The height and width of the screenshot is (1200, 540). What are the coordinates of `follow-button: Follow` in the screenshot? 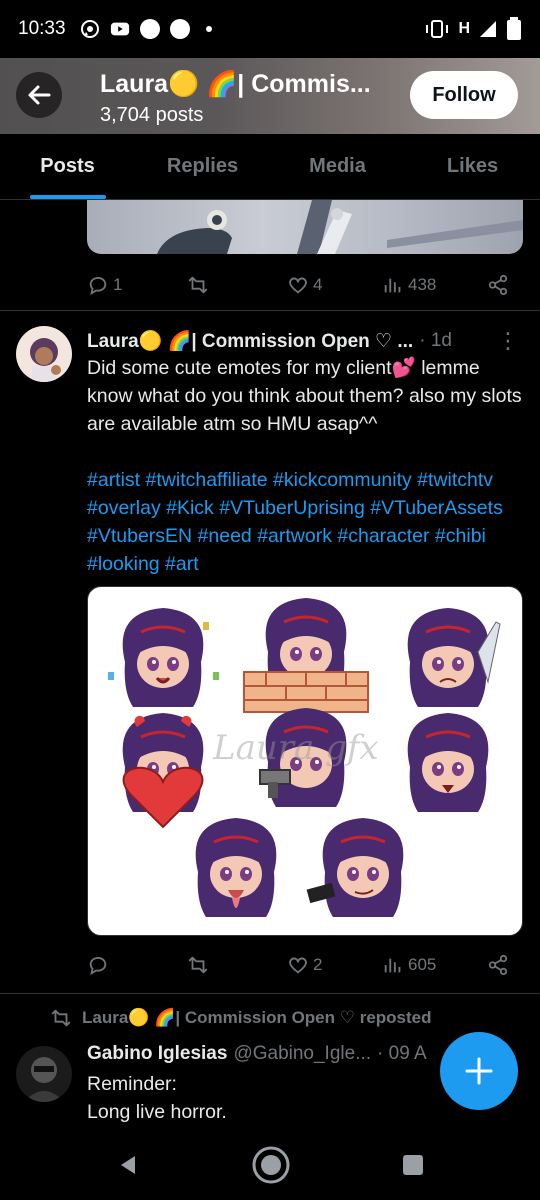 It's located at (464, 95).